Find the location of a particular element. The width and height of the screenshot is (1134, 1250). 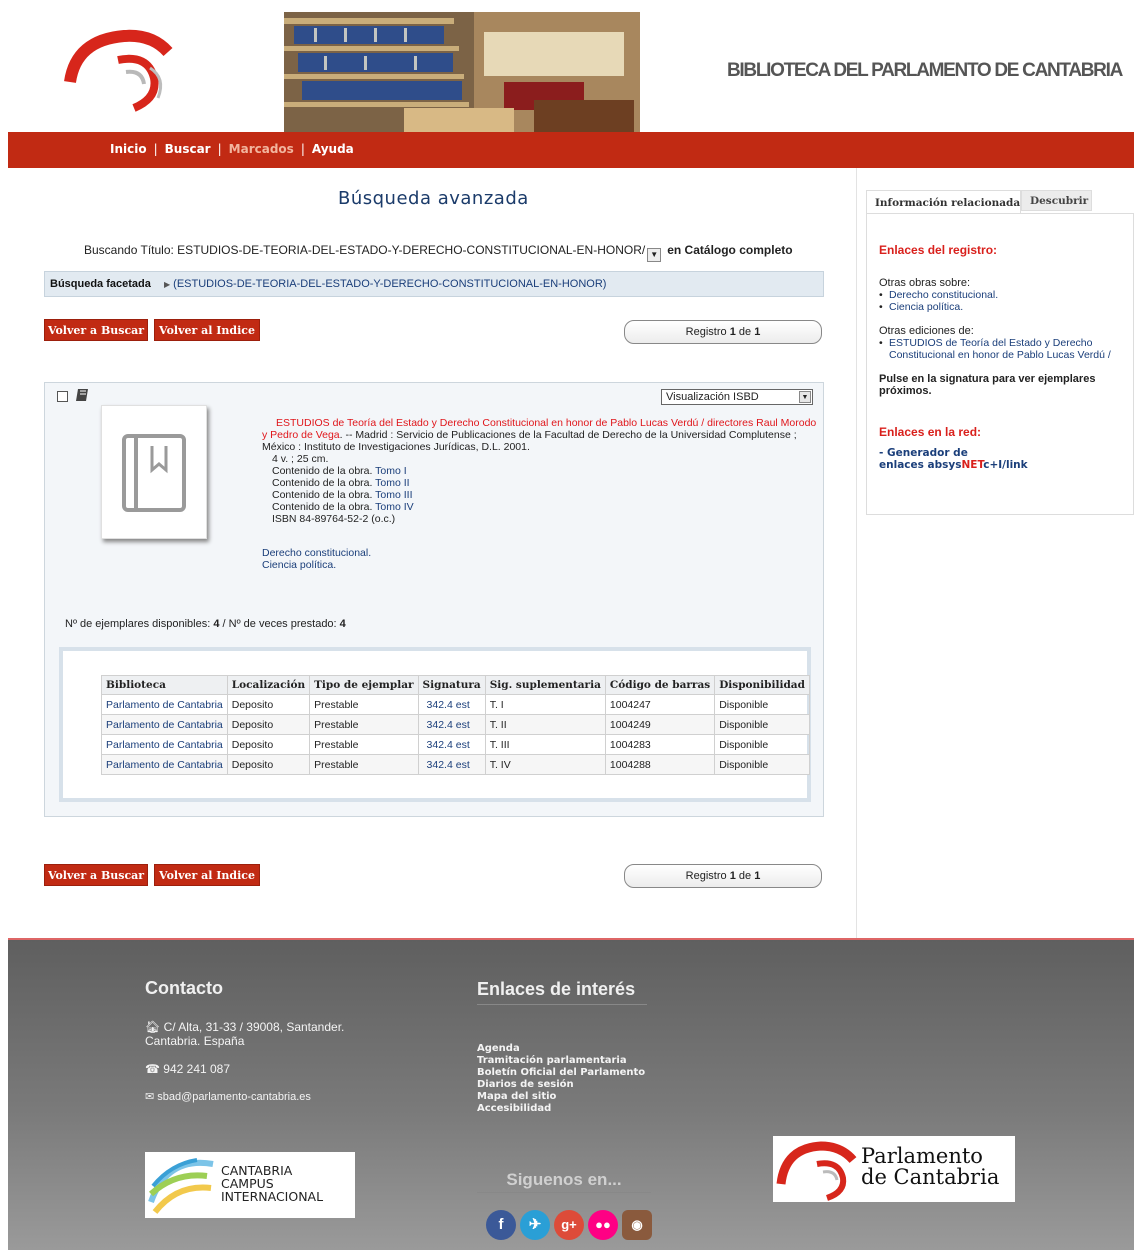

cell: T. IV is located at coordinates (545, 764).